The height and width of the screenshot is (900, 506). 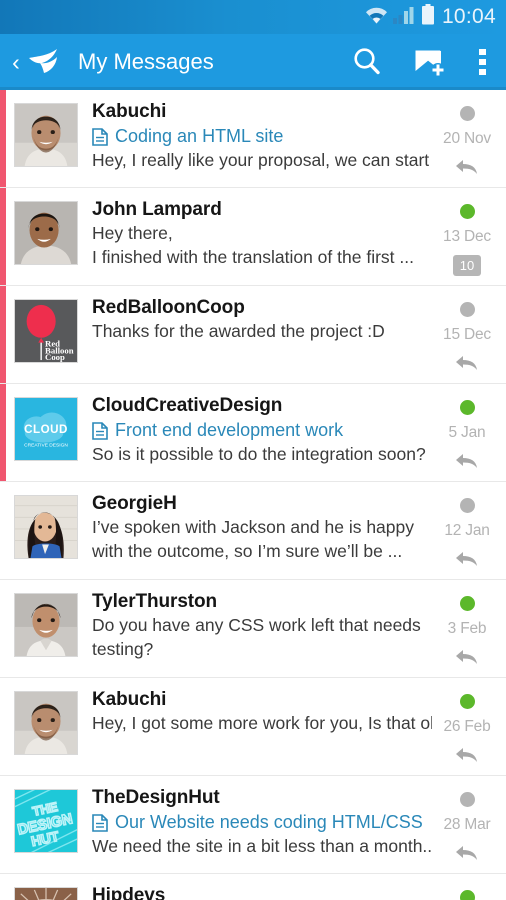 What do you see at coordinates (168, 307) in the screenshot?
I see `sender-name: RedBalloonCoop` at bounding box center [168, 307].